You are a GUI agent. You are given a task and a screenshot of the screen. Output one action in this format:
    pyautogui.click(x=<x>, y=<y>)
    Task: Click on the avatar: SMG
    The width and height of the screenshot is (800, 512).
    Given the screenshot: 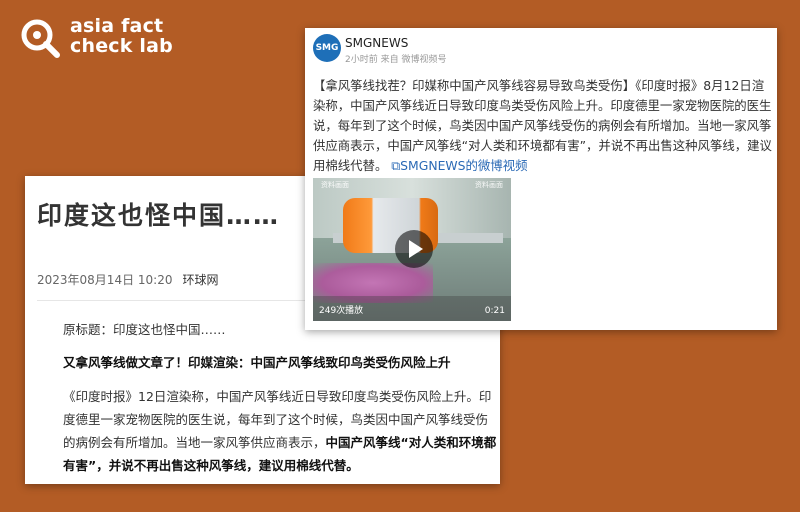 What is the action you would take?
    pyautogui.click(x=327, y=48)
    